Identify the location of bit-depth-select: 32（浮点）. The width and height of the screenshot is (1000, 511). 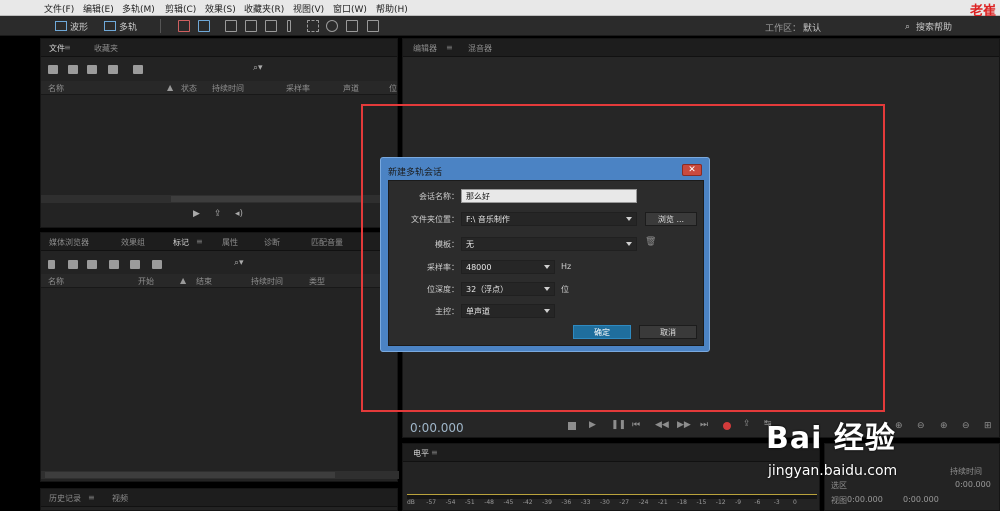
(508, 289).